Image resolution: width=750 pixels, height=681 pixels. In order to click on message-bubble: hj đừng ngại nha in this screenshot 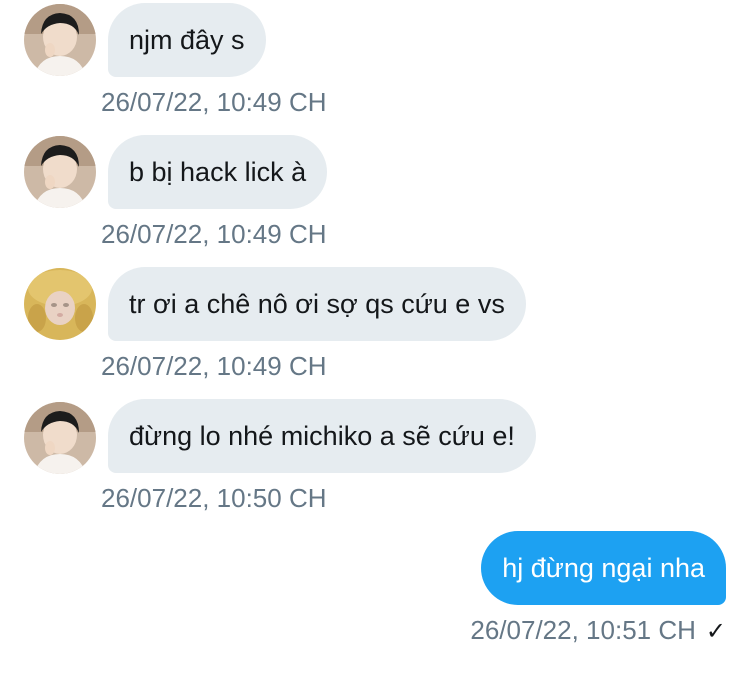, I will do `click(603, 568)`.